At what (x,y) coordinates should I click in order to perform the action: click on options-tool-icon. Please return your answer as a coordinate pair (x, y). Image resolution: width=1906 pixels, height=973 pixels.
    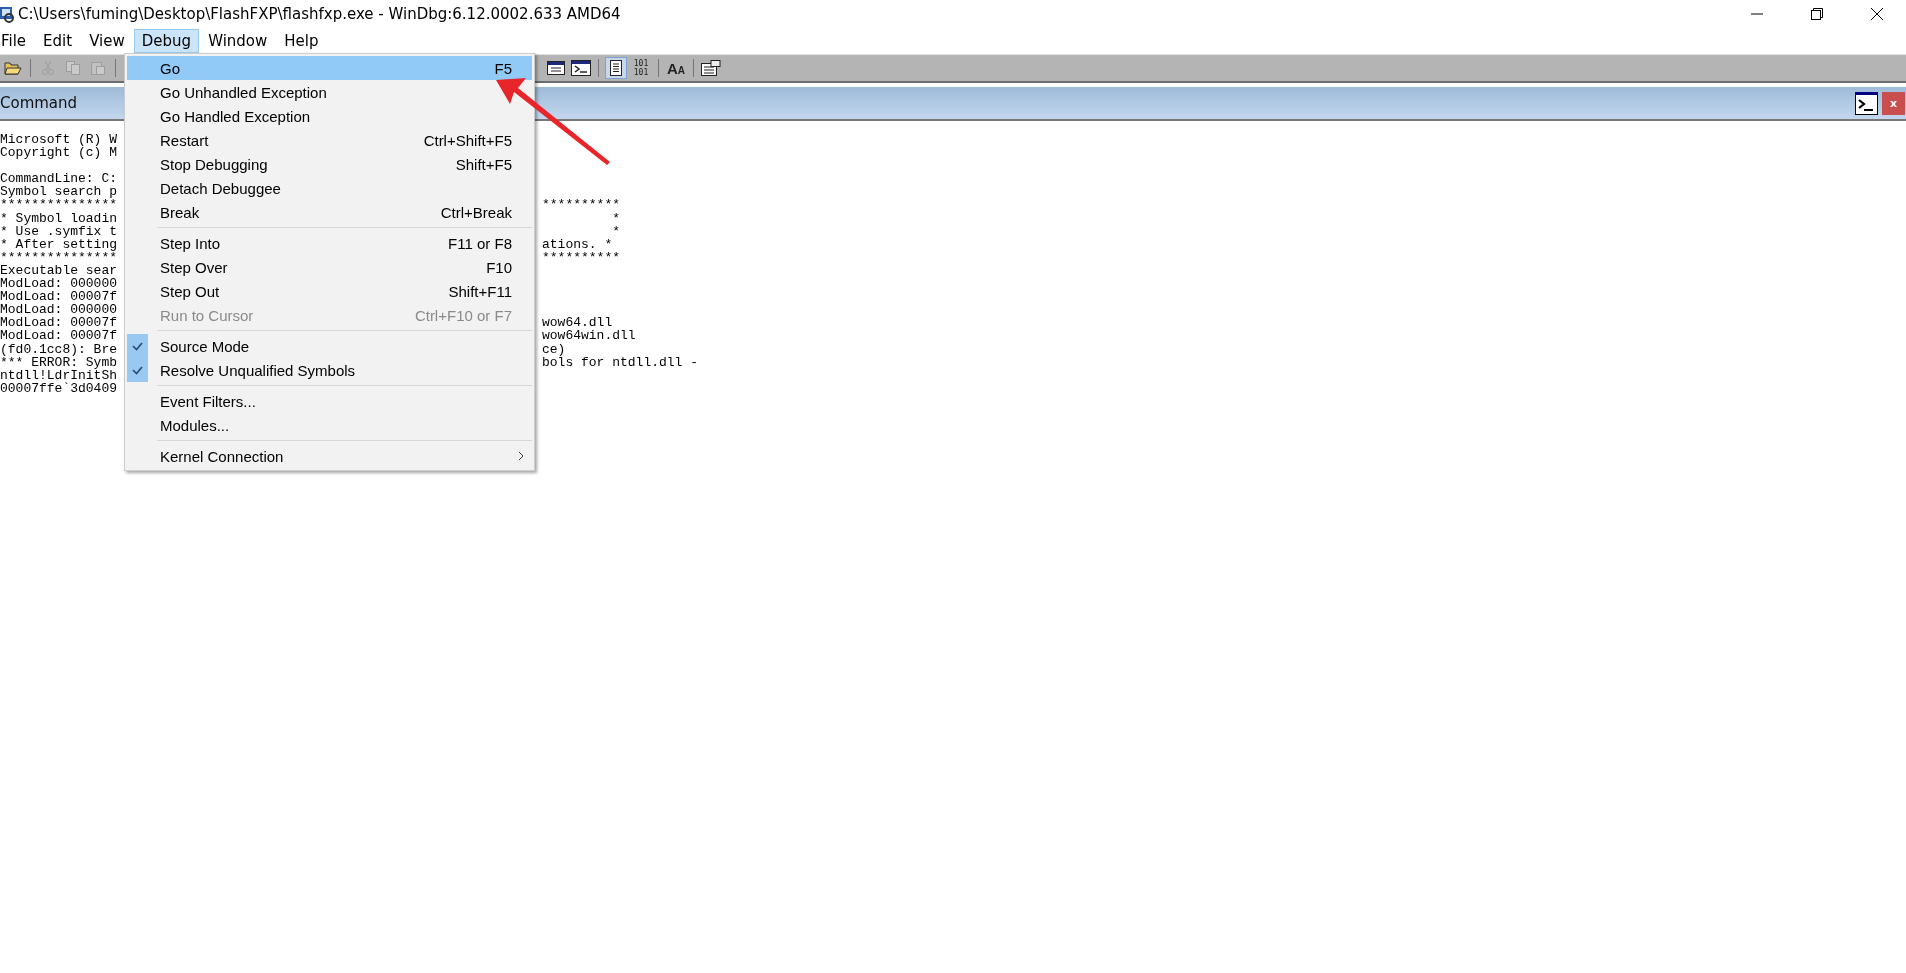
    Looking at the image, I should click on (711, 68).